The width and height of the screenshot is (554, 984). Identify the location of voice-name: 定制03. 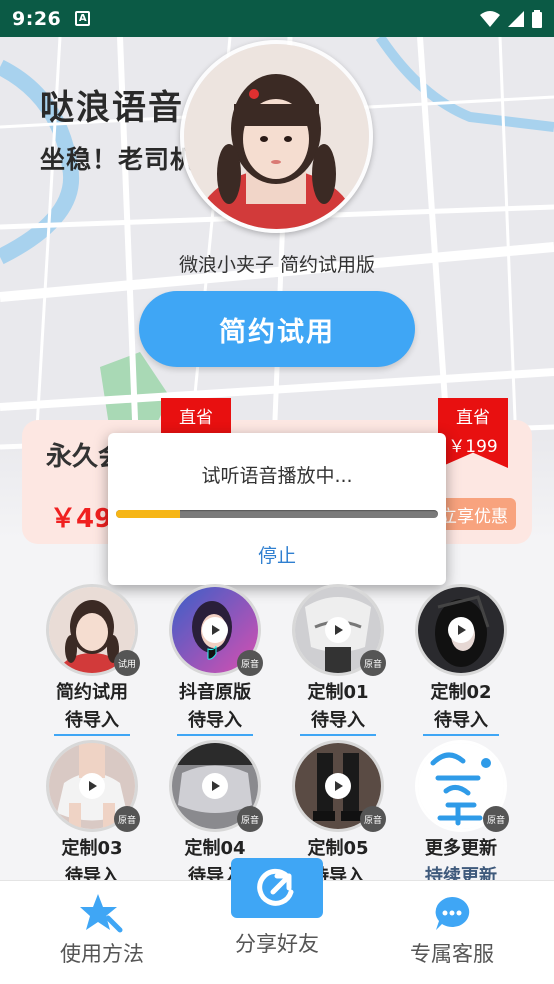
(92, 848).